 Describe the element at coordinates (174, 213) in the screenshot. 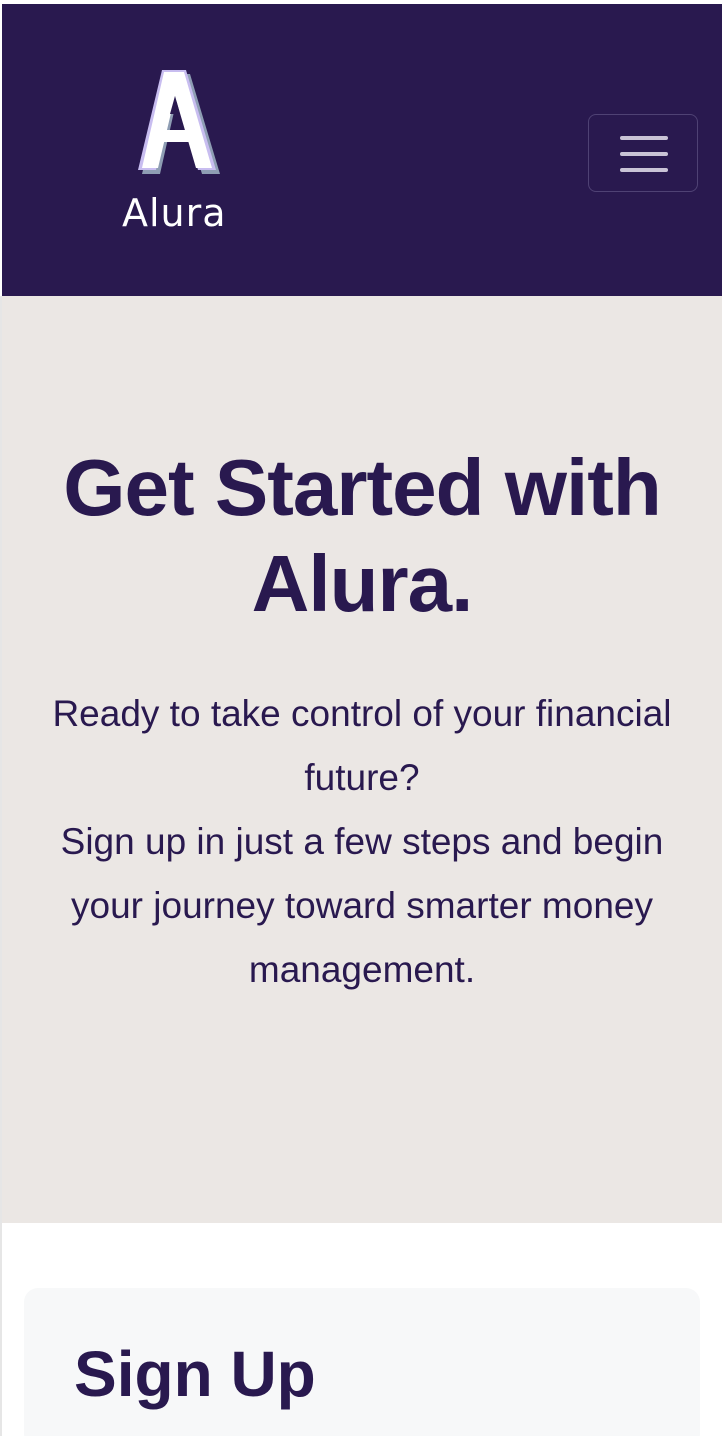

I see `brand-name: Alura` at that location.